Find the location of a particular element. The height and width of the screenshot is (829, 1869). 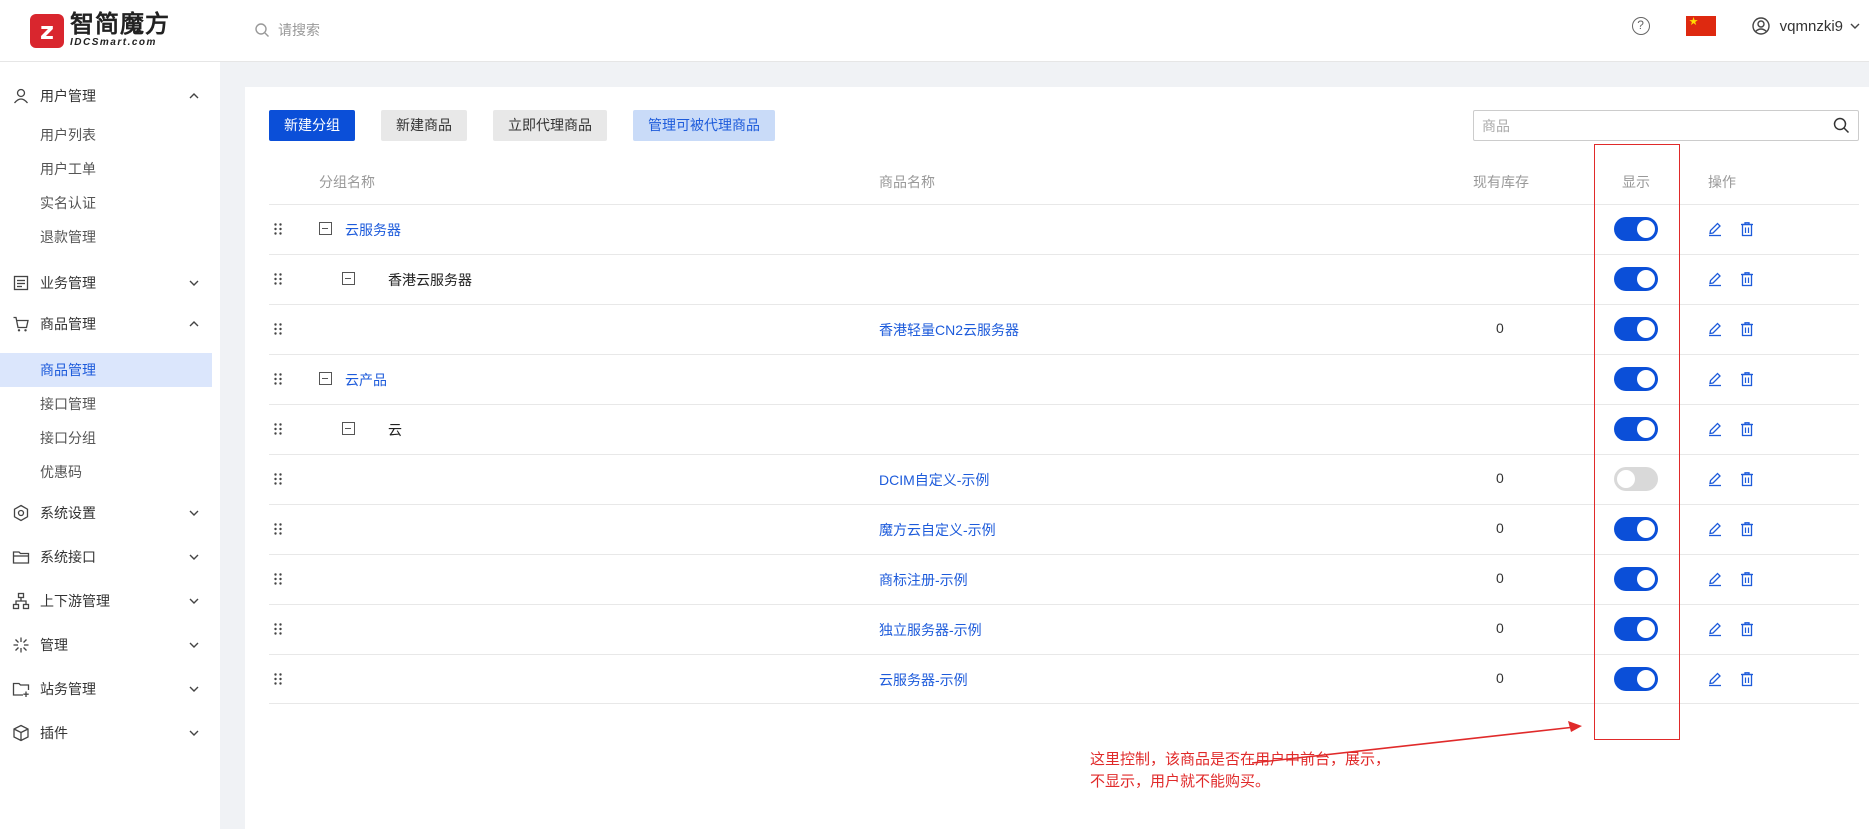

sidebar-item-user-list: 用户列表 is located at coordinates (106, 135).